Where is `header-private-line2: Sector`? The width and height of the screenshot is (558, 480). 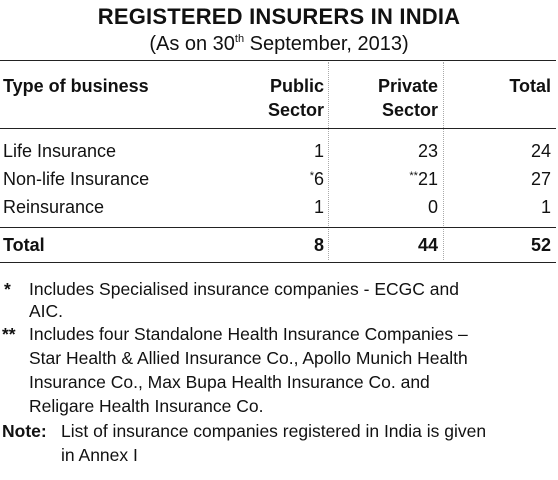
header-private-line2: Sector is located at coordinates (409, 110).